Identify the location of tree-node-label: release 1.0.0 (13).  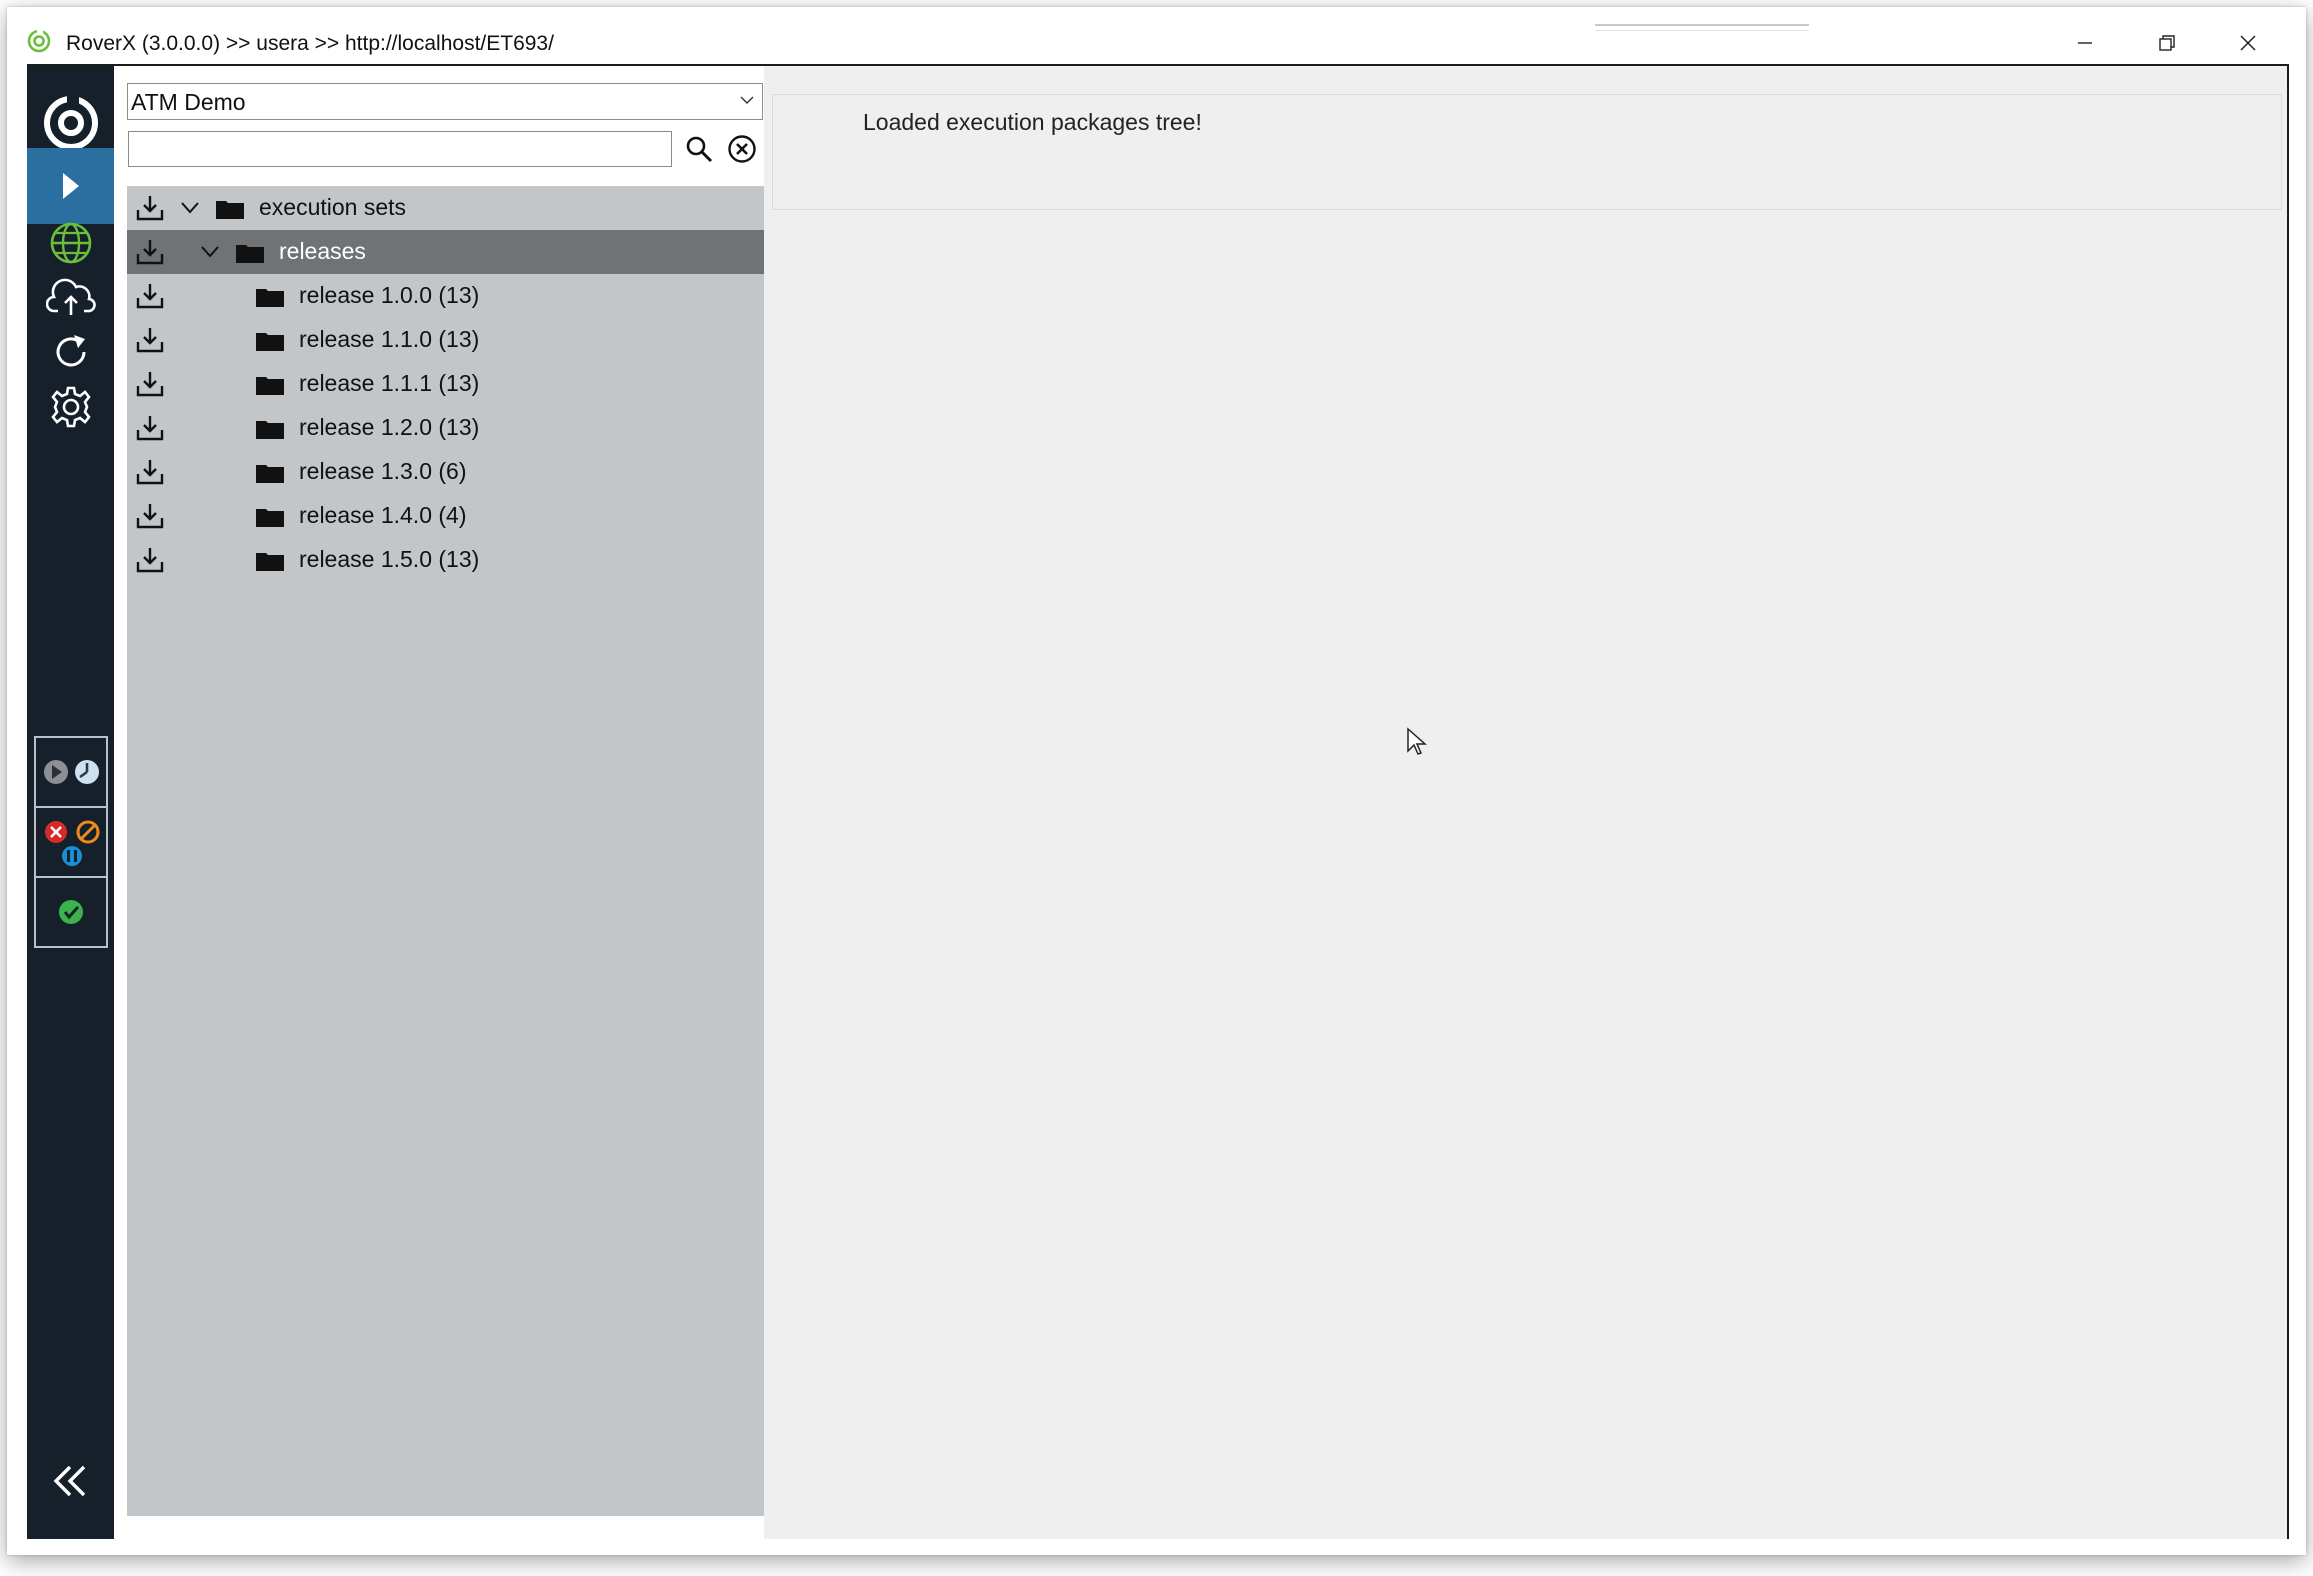
(389, 295).